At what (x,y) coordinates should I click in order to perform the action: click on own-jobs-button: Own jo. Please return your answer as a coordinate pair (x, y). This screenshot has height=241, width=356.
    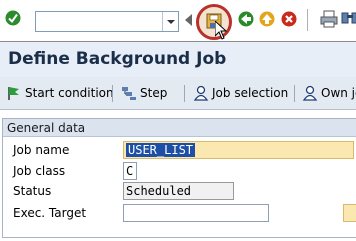
    Looking at the image, I should click on (329, 93).